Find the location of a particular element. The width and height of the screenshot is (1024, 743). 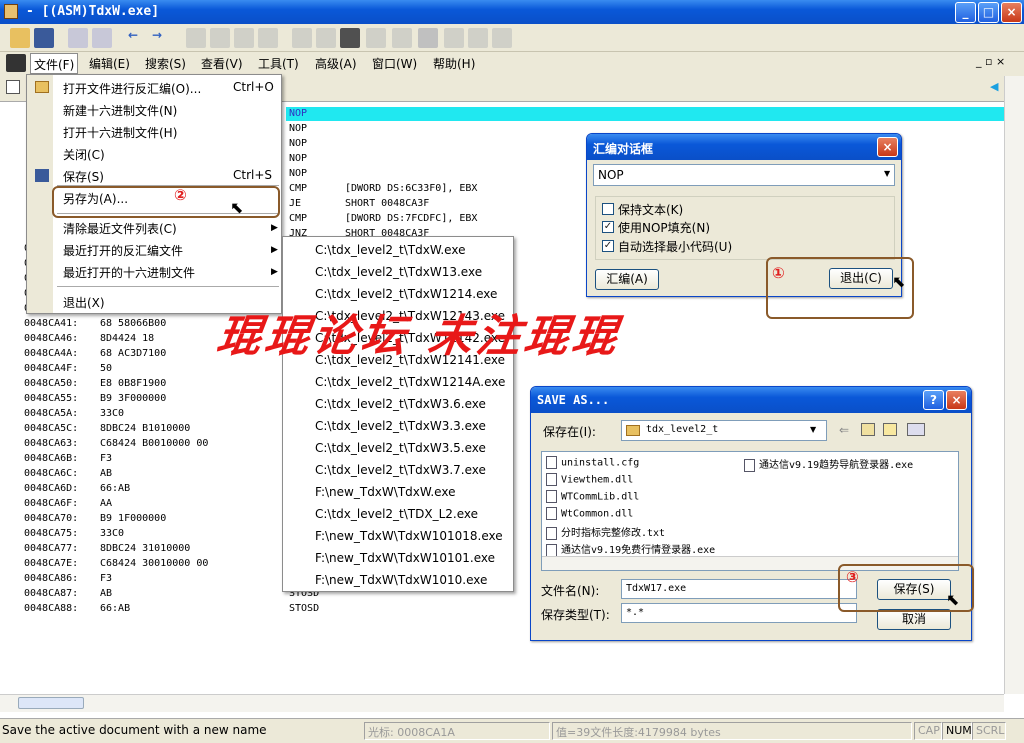

back-icon: ⇐ is located at coordinates (844, 430).